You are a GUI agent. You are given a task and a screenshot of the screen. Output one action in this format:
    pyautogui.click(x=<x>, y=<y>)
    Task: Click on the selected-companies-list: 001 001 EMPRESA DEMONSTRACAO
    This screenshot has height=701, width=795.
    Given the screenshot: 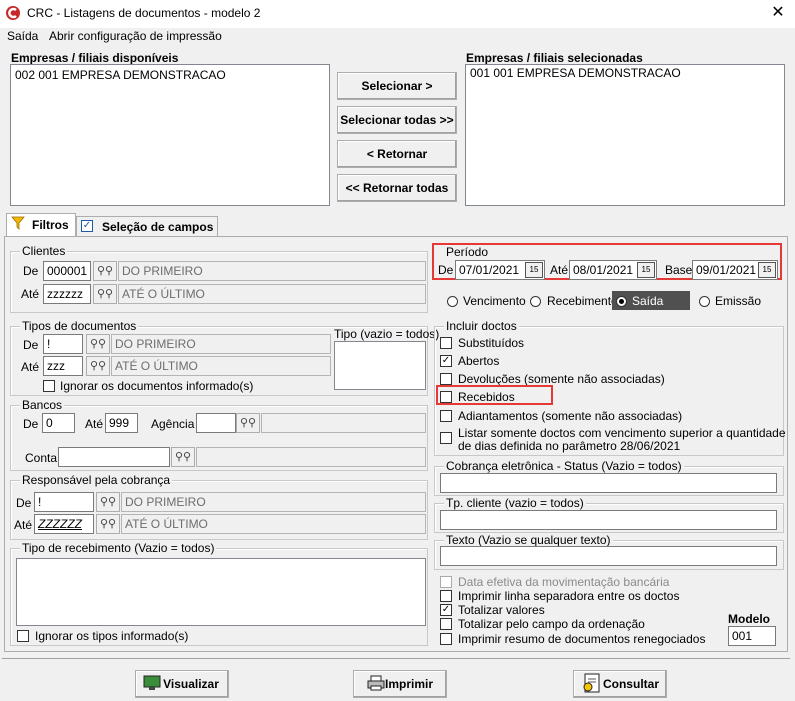 What is the action you would take?
    pyautogui.click(x=625, y=135)
    